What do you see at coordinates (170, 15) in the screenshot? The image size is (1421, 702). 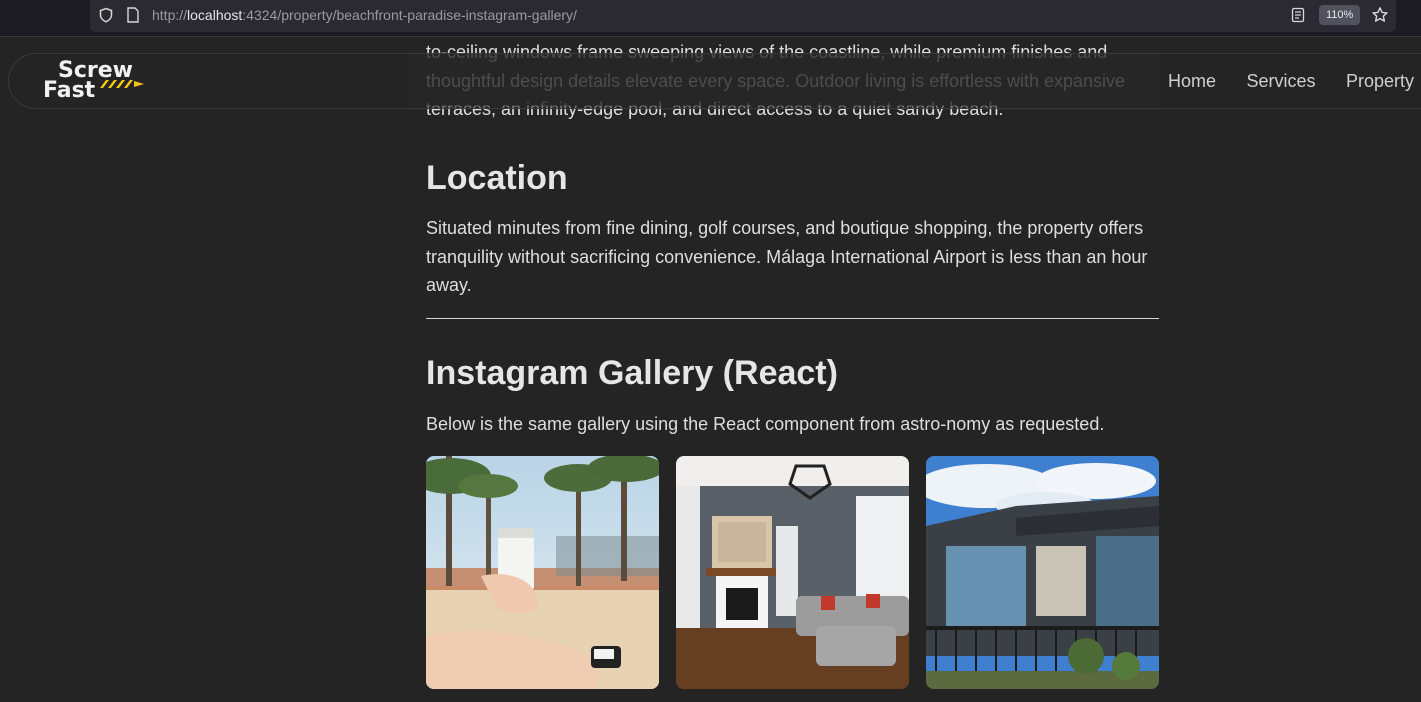 I see `url-prefix: http://` at bounding box center [170, 15].